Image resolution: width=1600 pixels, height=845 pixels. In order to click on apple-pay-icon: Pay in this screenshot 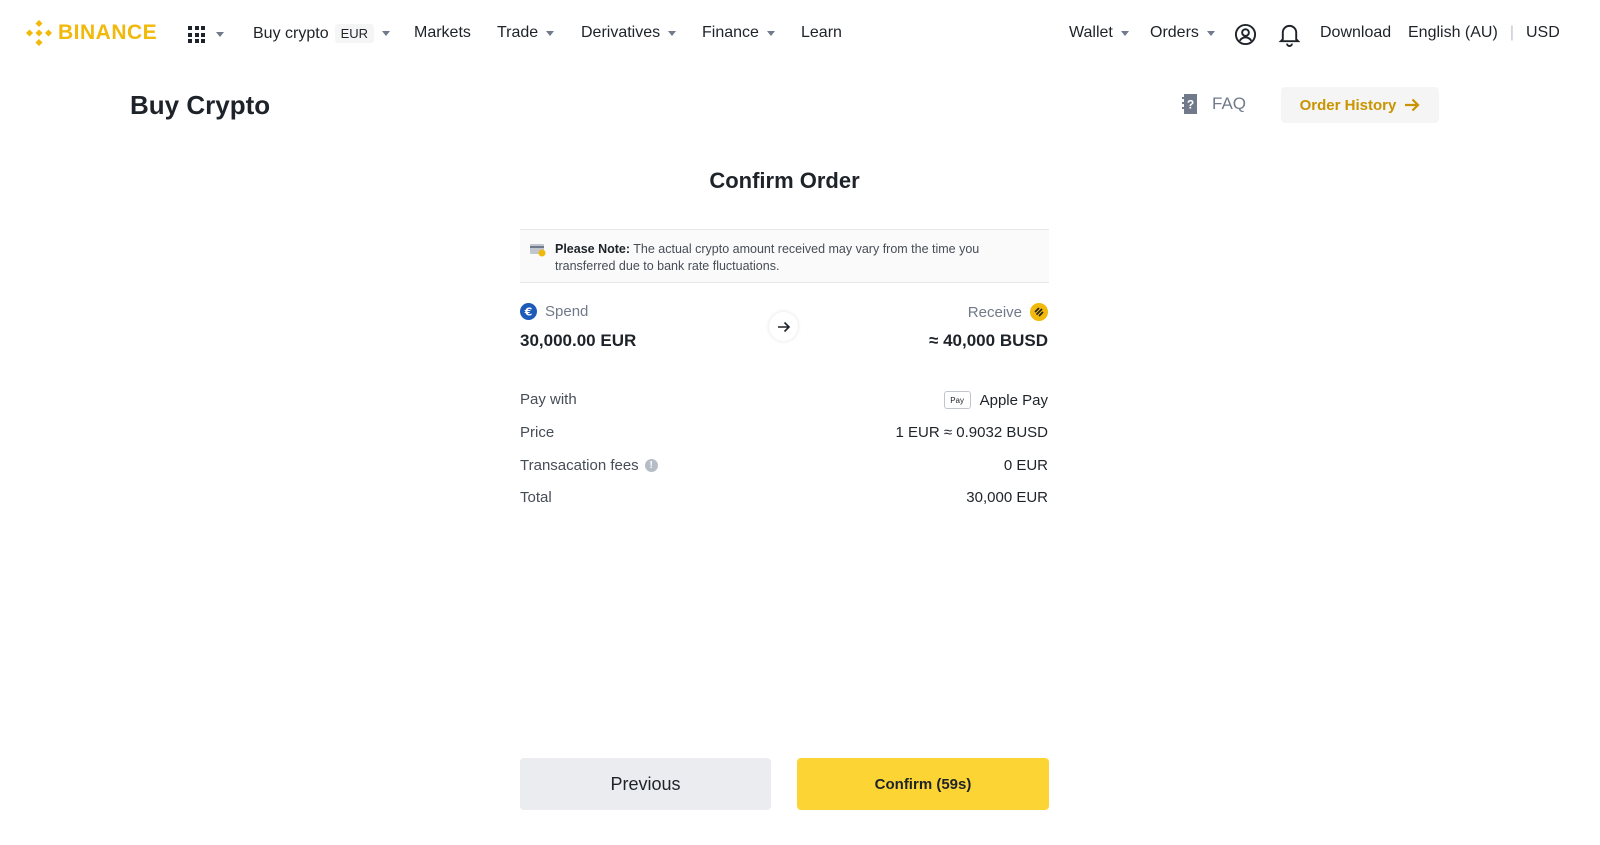, I will do `click(957, 400)`.